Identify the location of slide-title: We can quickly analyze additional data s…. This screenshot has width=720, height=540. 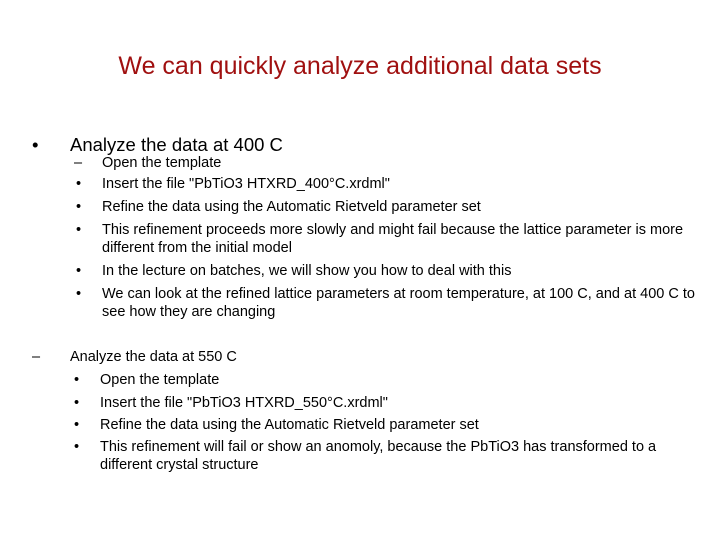
(360, 66).